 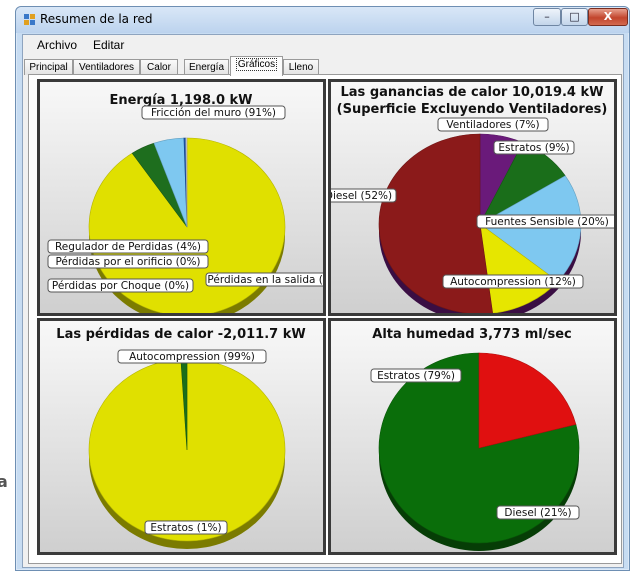 I want to click on chart-title: Las ganancias de calor 10,019.4 kW, so click(x=472, y=92).